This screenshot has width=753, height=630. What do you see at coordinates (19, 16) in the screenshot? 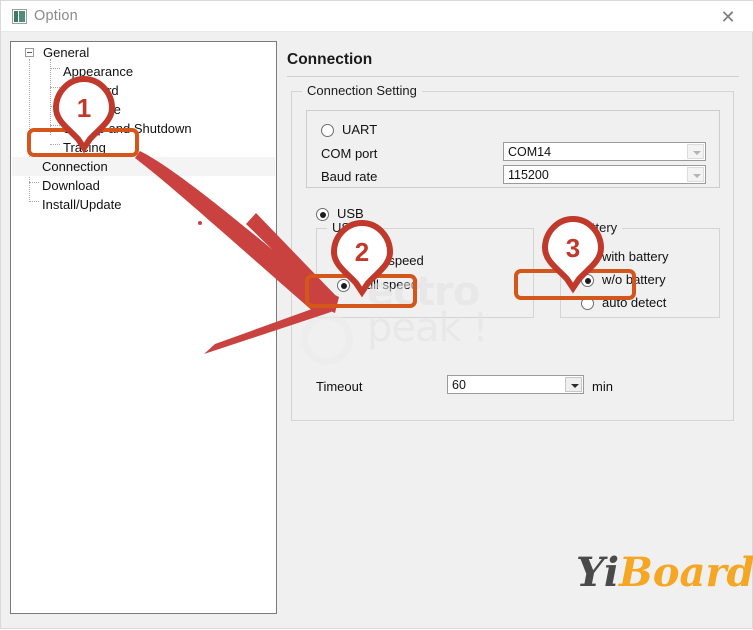
I see `app-icon` at bounding box center [19, 16].